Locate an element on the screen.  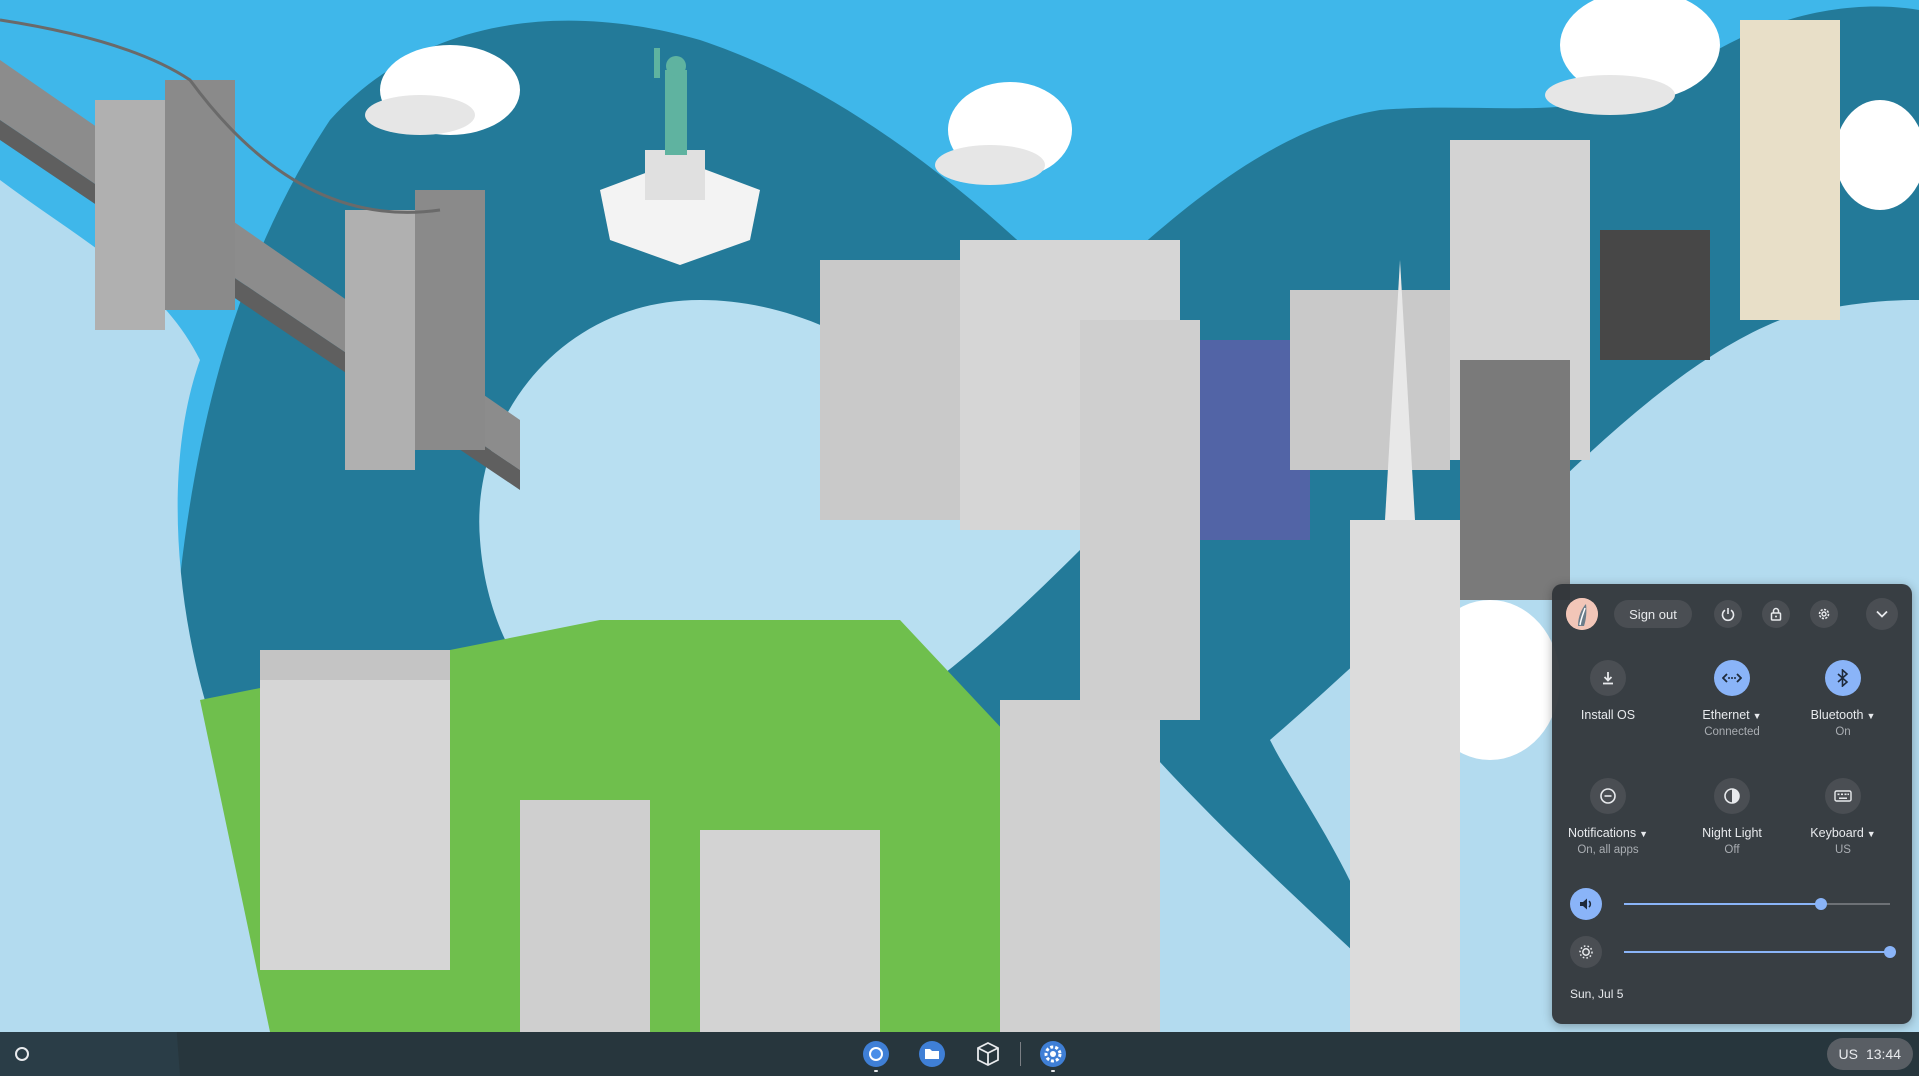
ethernet-toggle is located at coordinates (1732, 678).